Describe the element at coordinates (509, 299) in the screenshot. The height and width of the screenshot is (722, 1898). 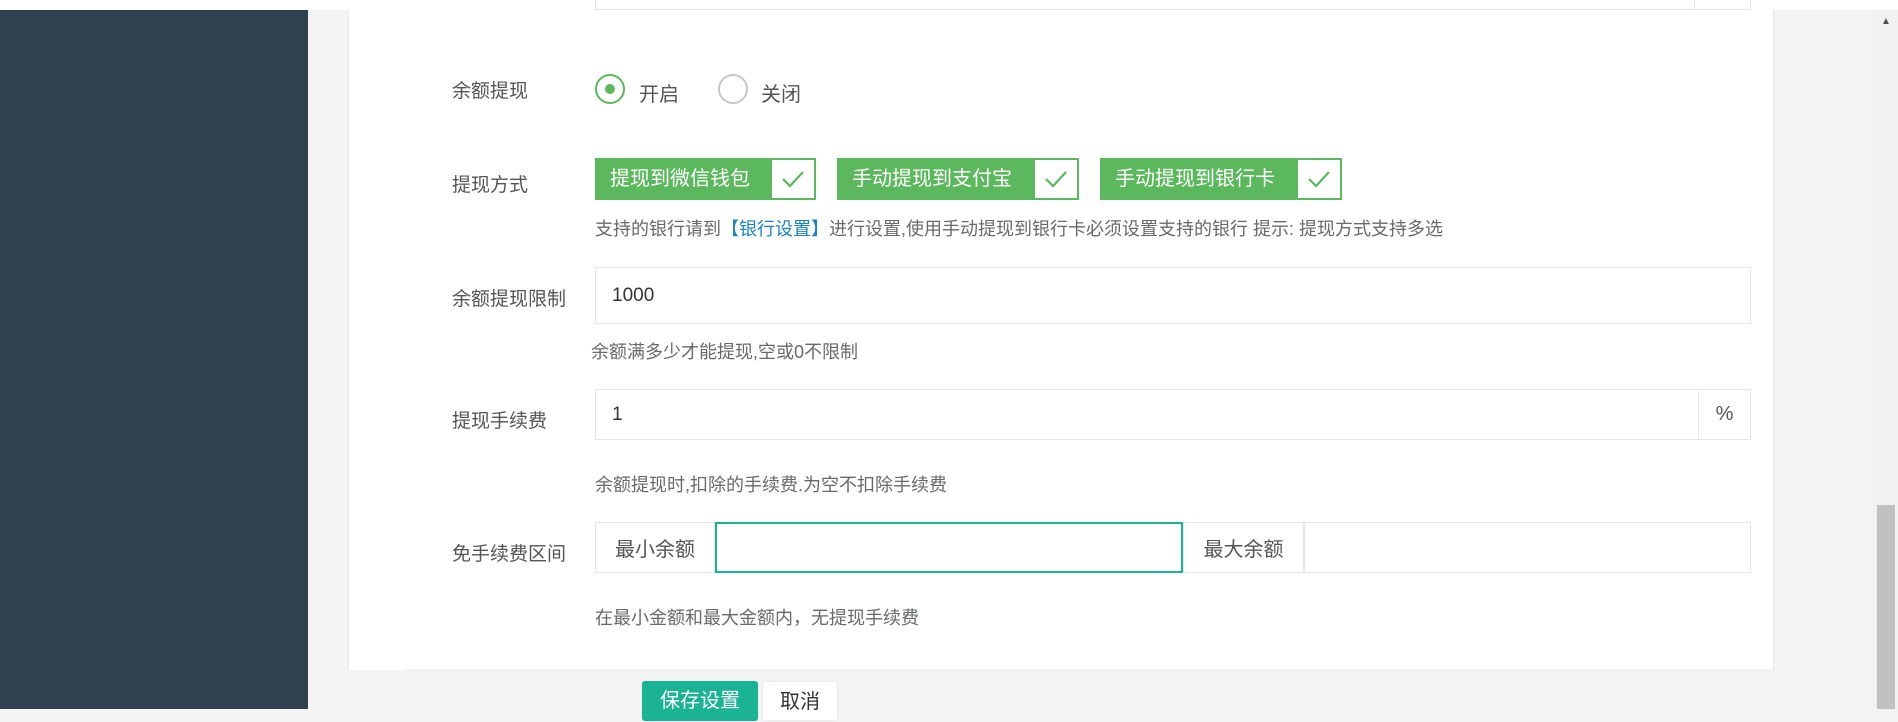
I see `limit-label: 余额提现限制` at that location.